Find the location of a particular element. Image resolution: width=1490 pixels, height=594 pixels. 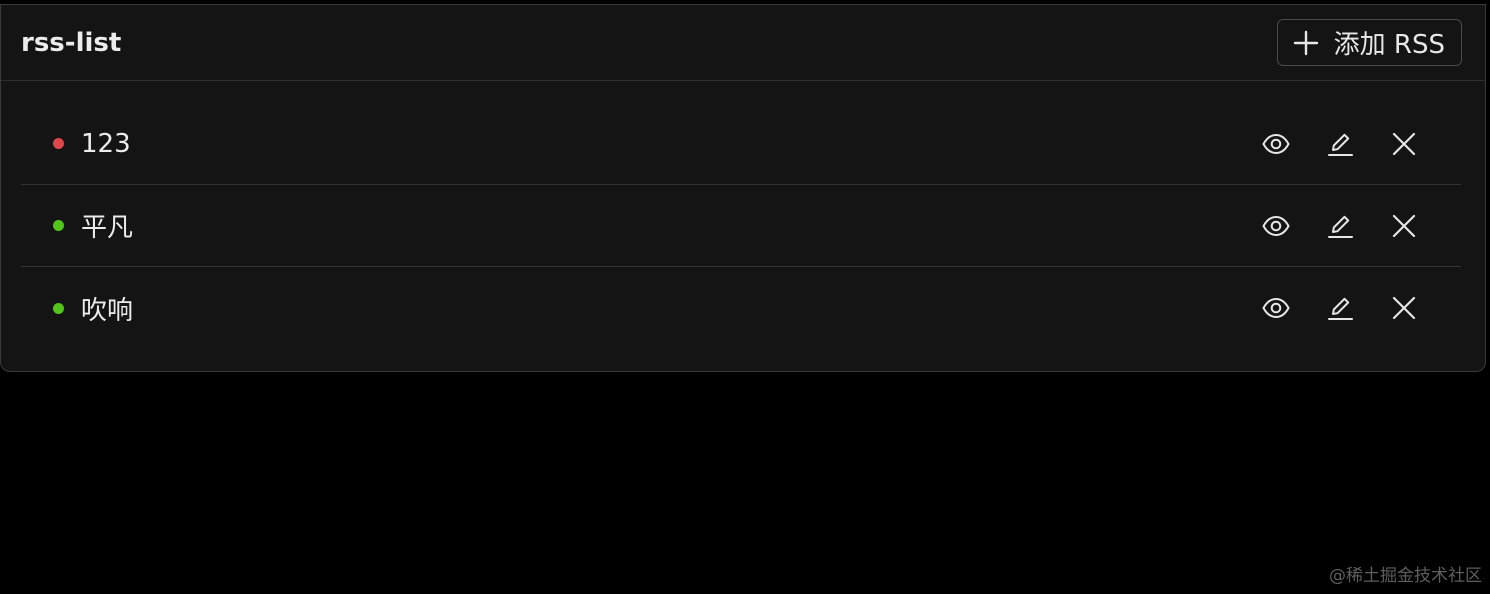

feed-name: 吹响 is located at coordinates (107, 308).